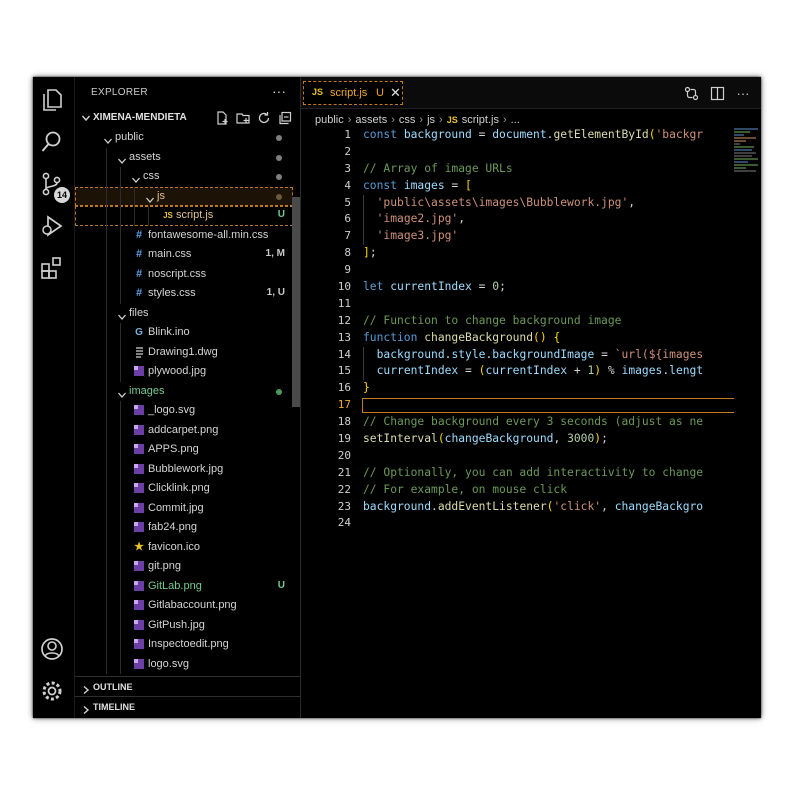 Image resolution: width=800 pixels, height=800 pixels. What do you see at coordinates (380, 93) in the screenshot?
I see `tab-status: U` at bounding box center [380, 93].